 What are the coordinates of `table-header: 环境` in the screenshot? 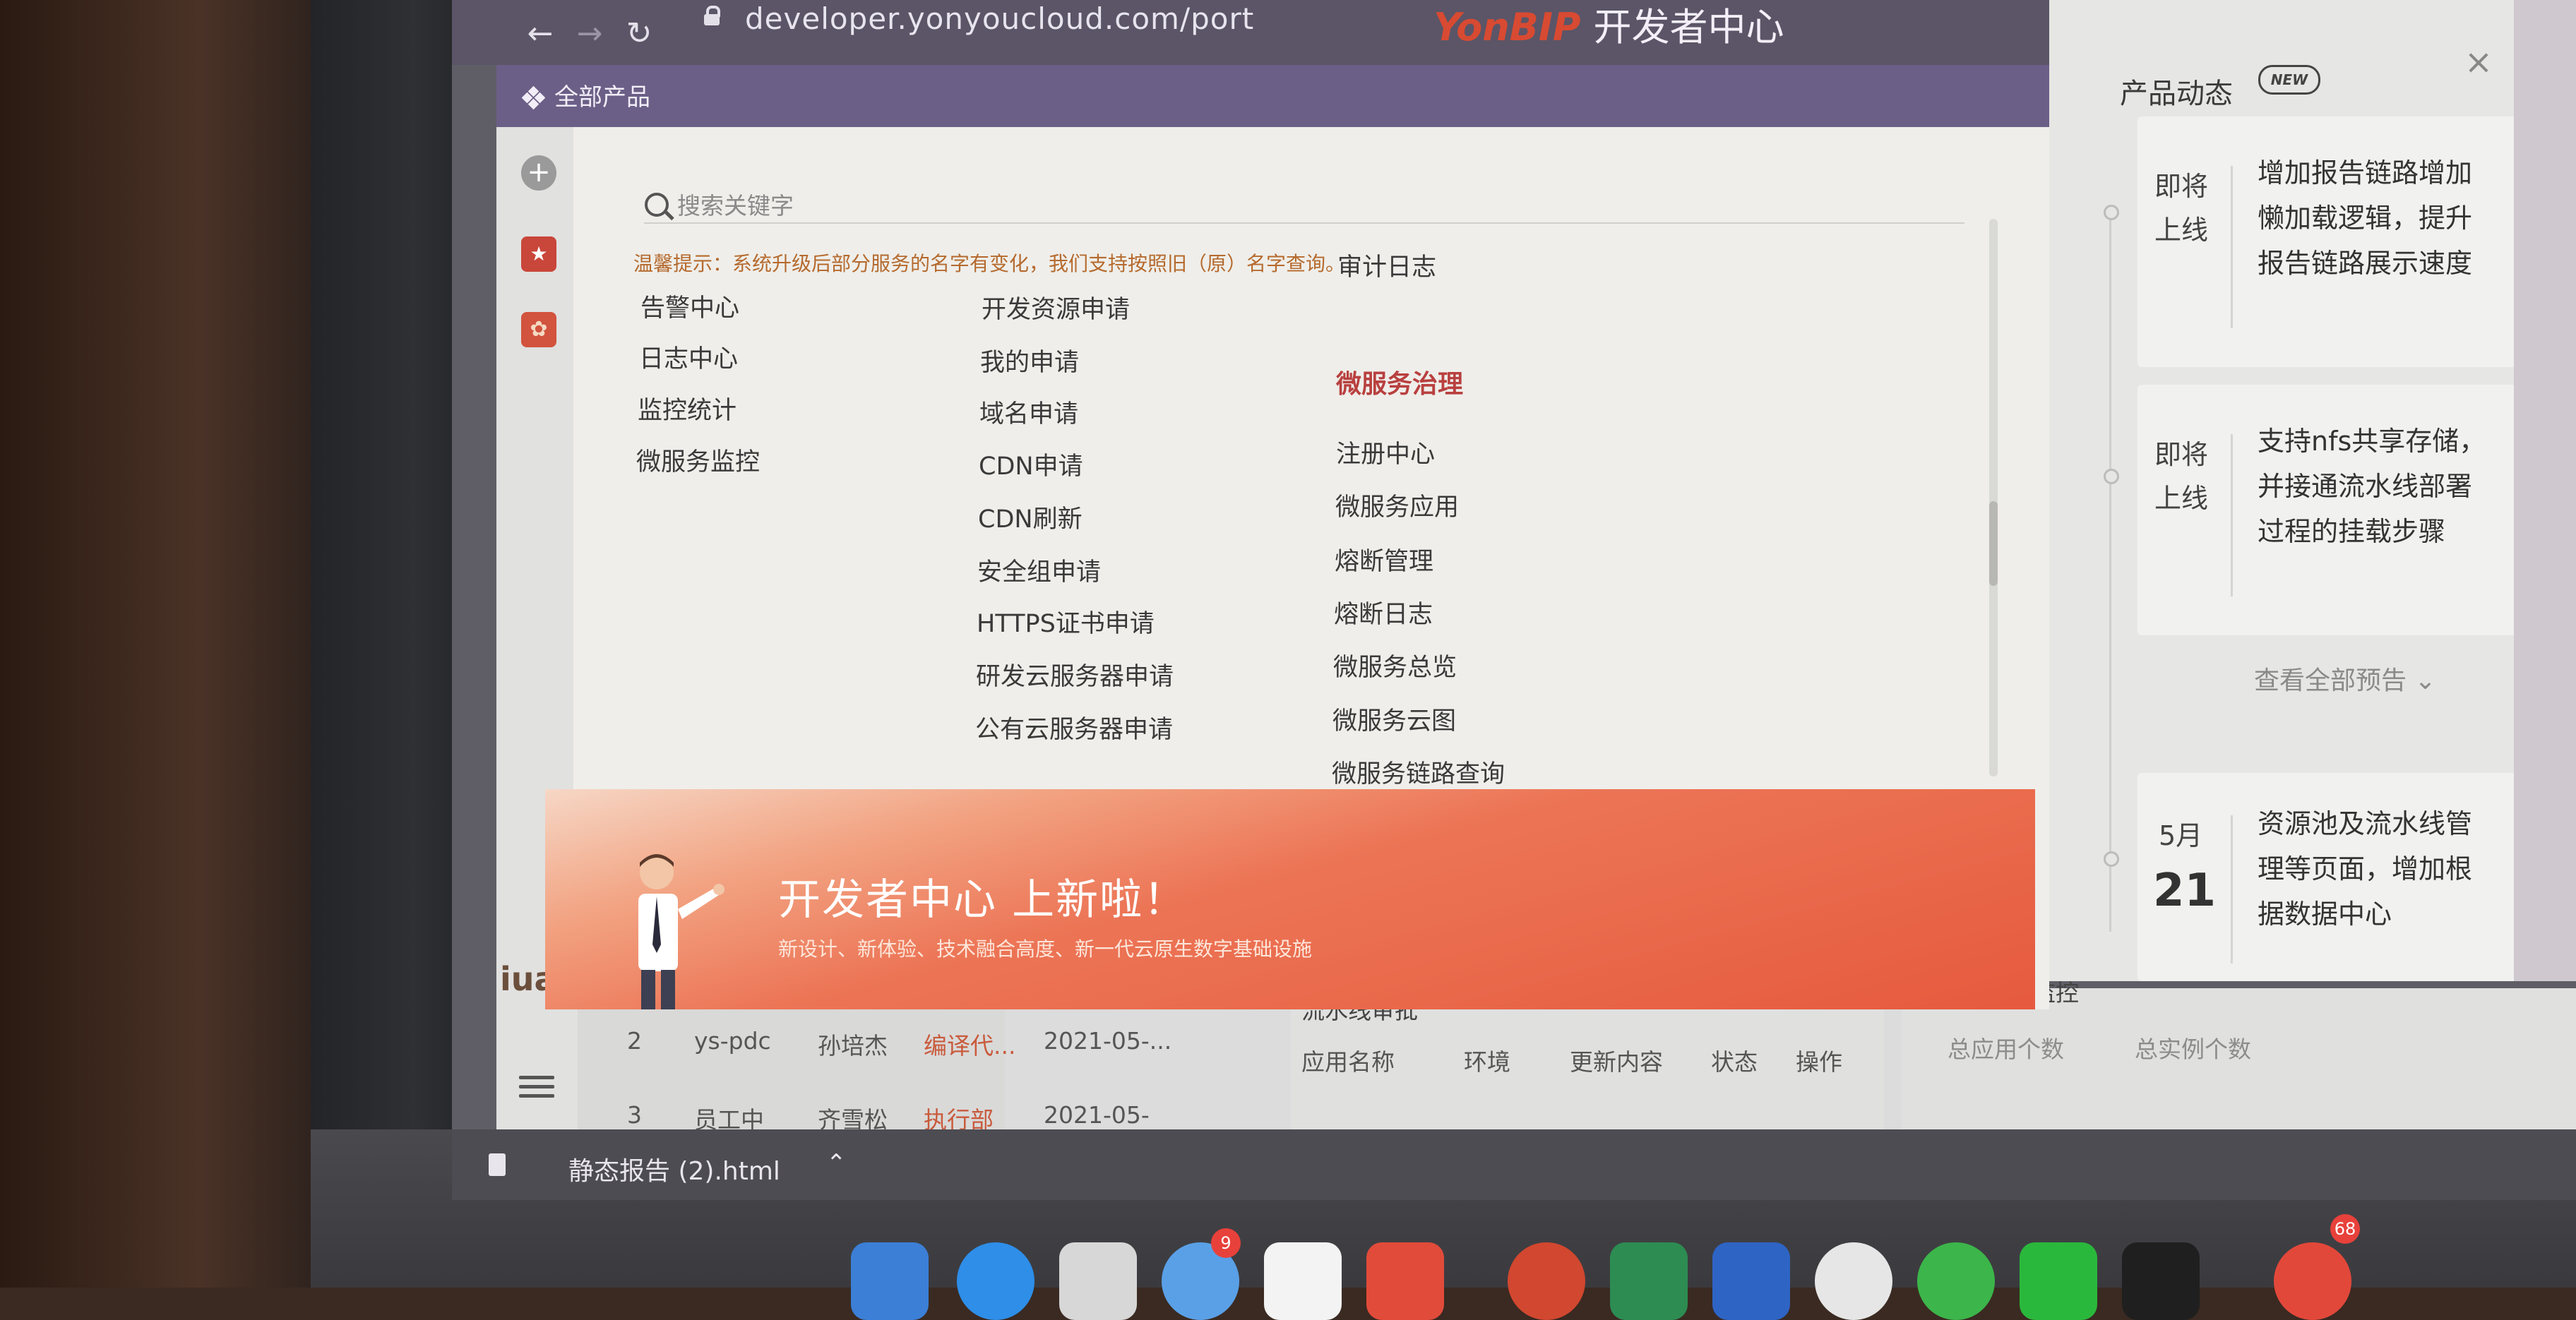 It's located at (1487, 1062).